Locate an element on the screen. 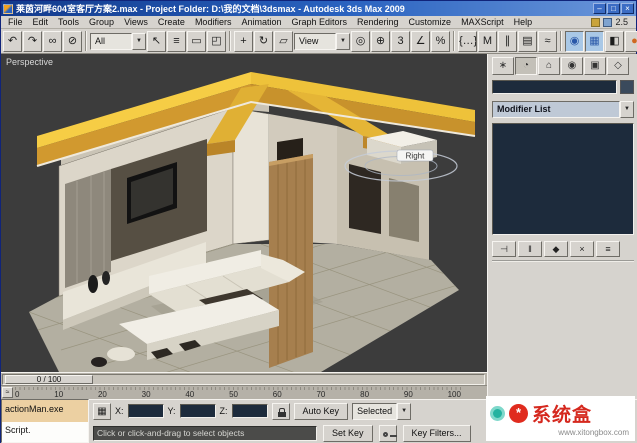 The height and width of the screenshot is (443, 637). minimize-button: – is located at coordinates (599, 8).